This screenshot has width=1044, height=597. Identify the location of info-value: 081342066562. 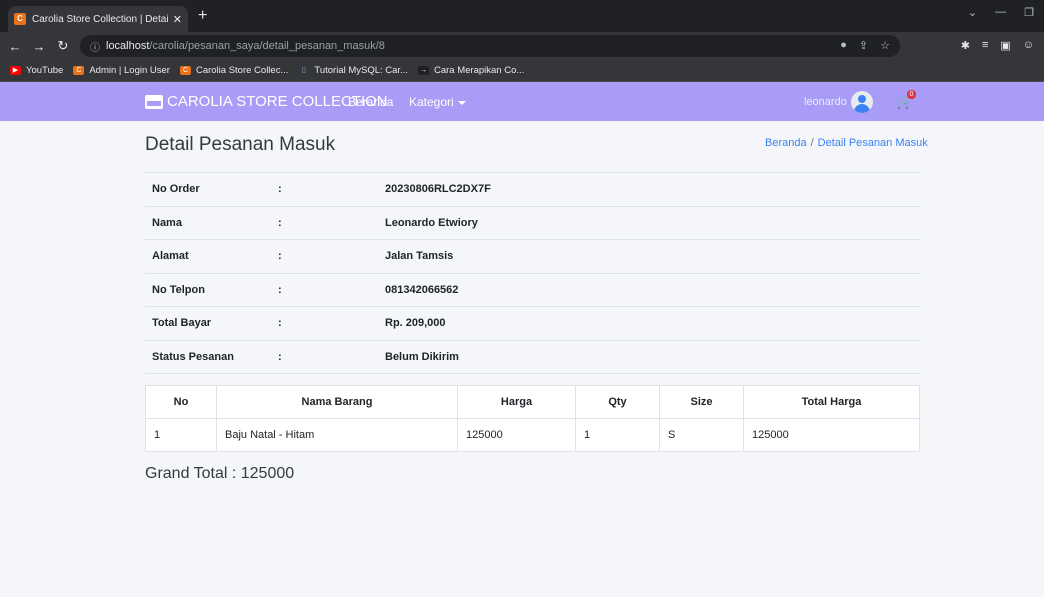
(652, 290).